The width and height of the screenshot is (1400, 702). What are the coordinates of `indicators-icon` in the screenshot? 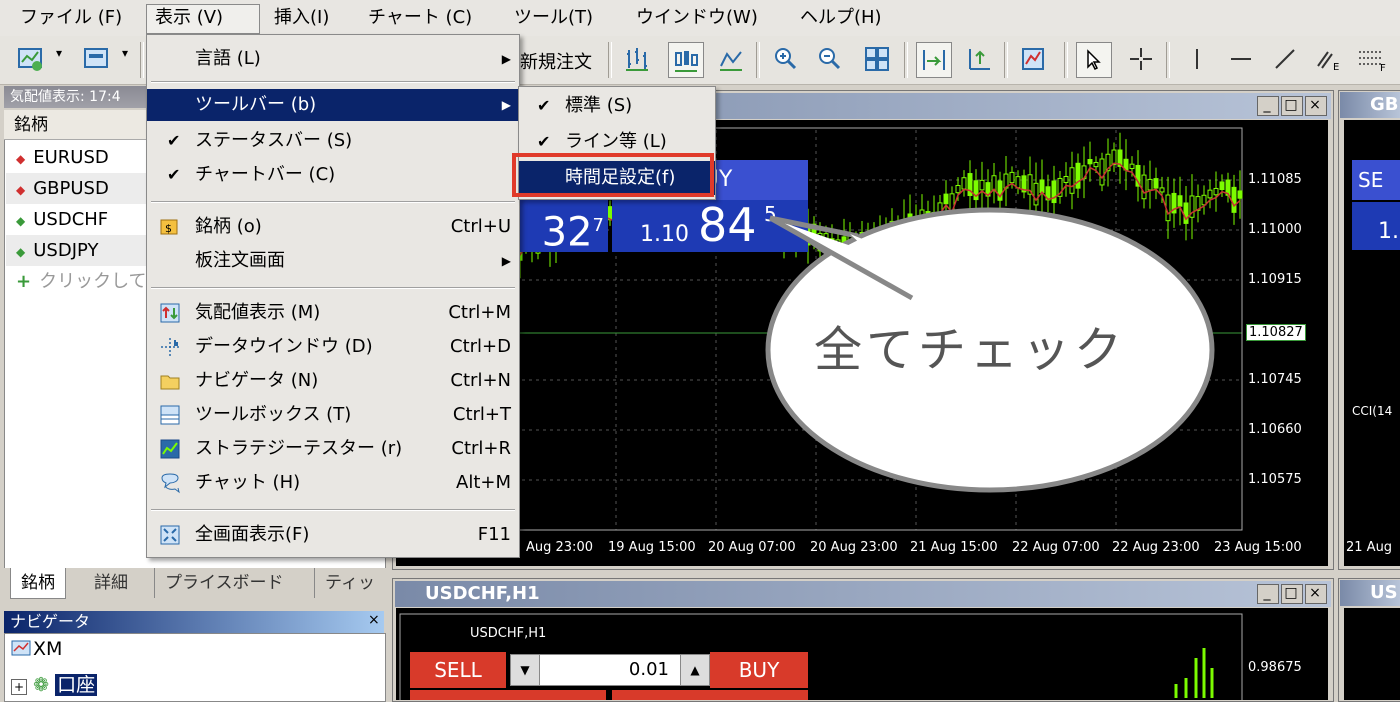 It's located at (1033, 59).